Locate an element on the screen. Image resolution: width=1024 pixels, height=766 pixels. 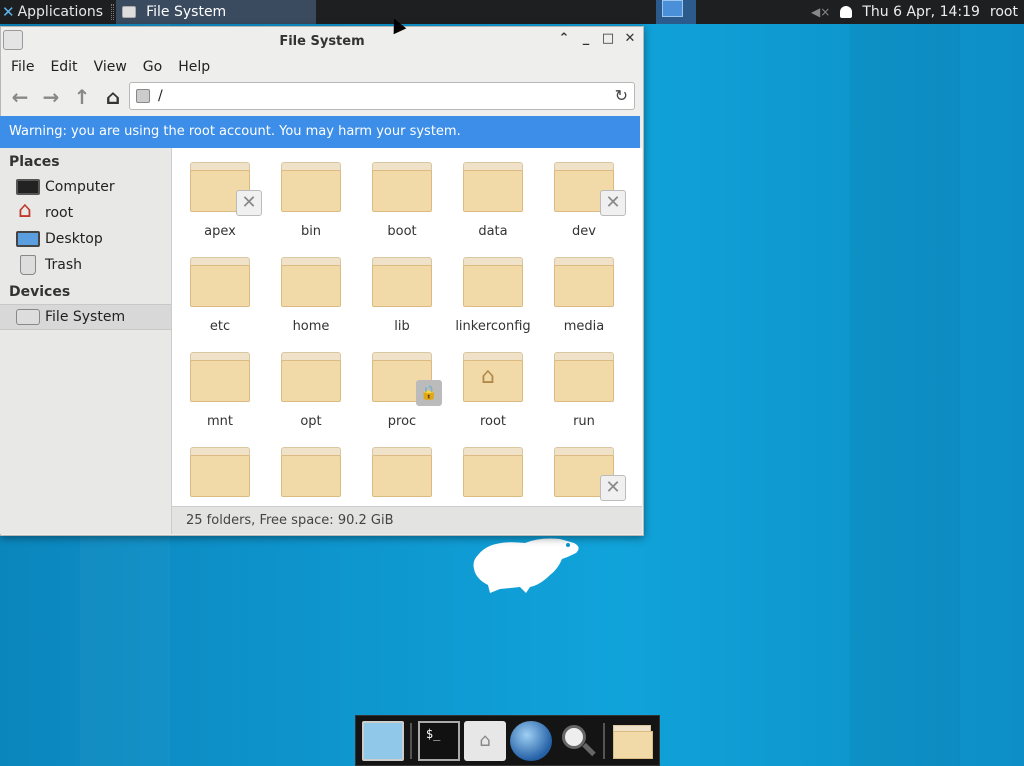
folder-item: bin is located at coordinates (311, 193).